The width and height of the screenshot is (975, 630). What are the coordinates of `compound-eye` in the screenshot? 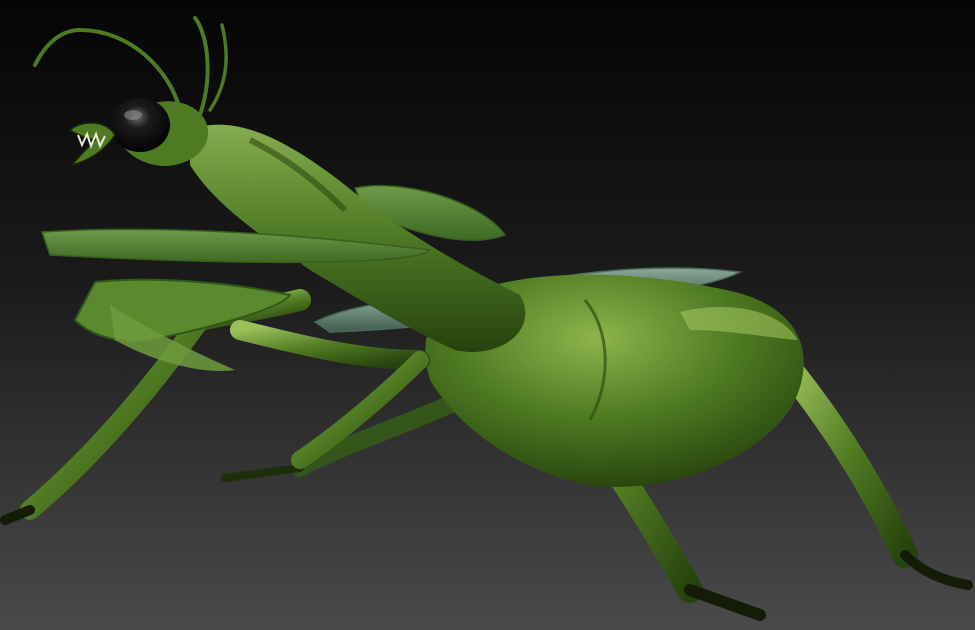 It's located at (140, 125).